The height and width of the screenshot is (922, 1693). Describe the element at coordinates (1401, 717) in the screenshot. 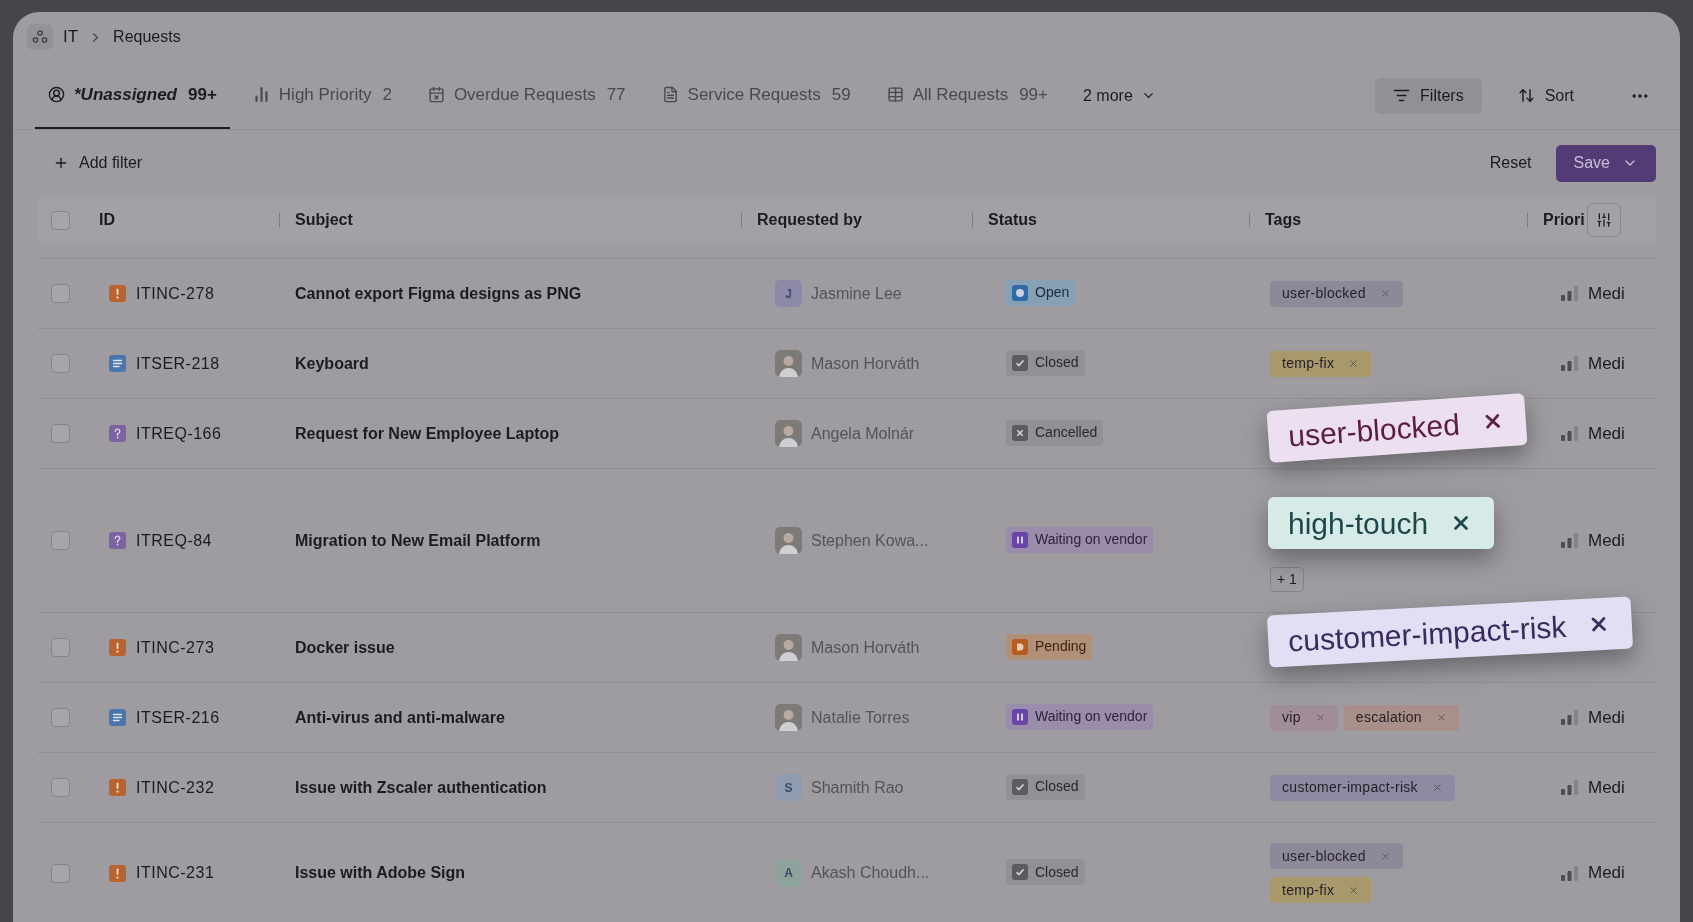

I see `tag-chip: escalation` at that location.